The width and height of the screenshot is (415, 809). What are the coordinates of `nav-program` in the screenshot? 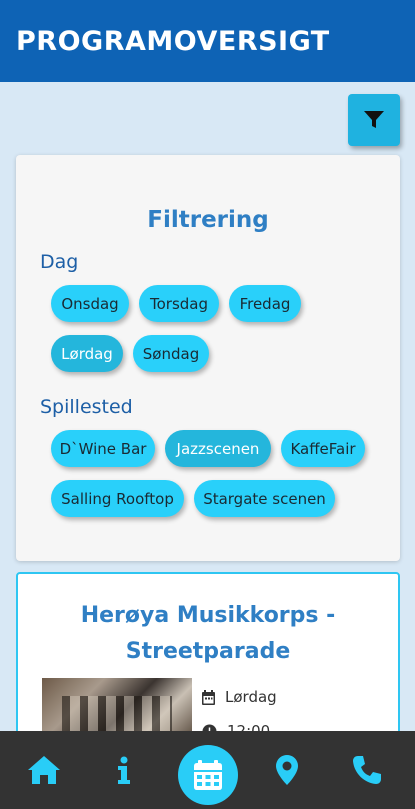 It's located at (208, 775).